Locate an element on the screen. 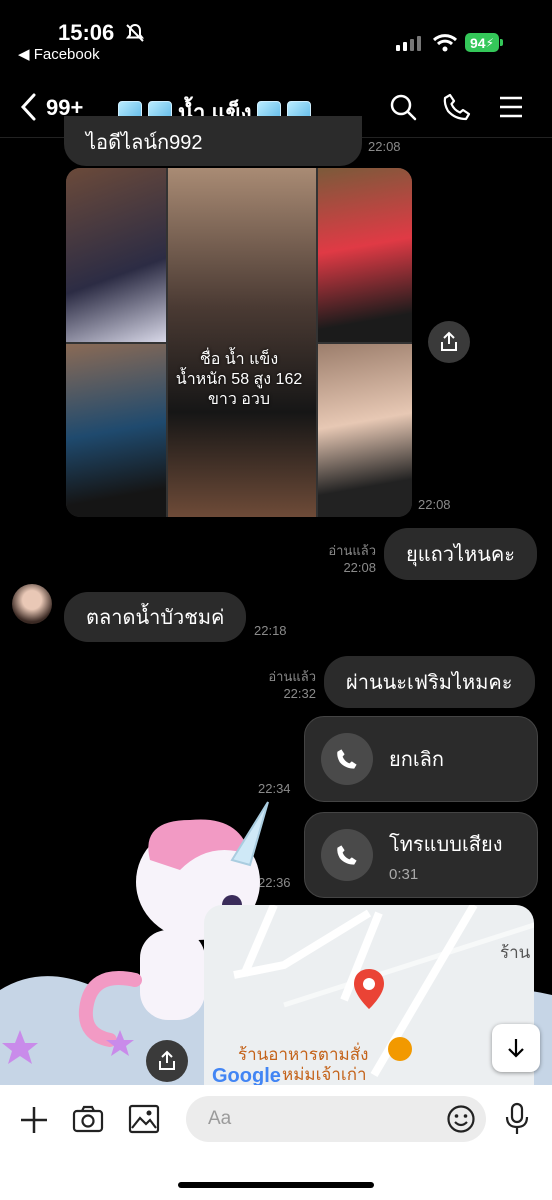 Image resolution: width=552 pixels, height=1200 pixels. message-text: ตลาดน้ำบัวชมค่ is located at coordinates (155, 618).